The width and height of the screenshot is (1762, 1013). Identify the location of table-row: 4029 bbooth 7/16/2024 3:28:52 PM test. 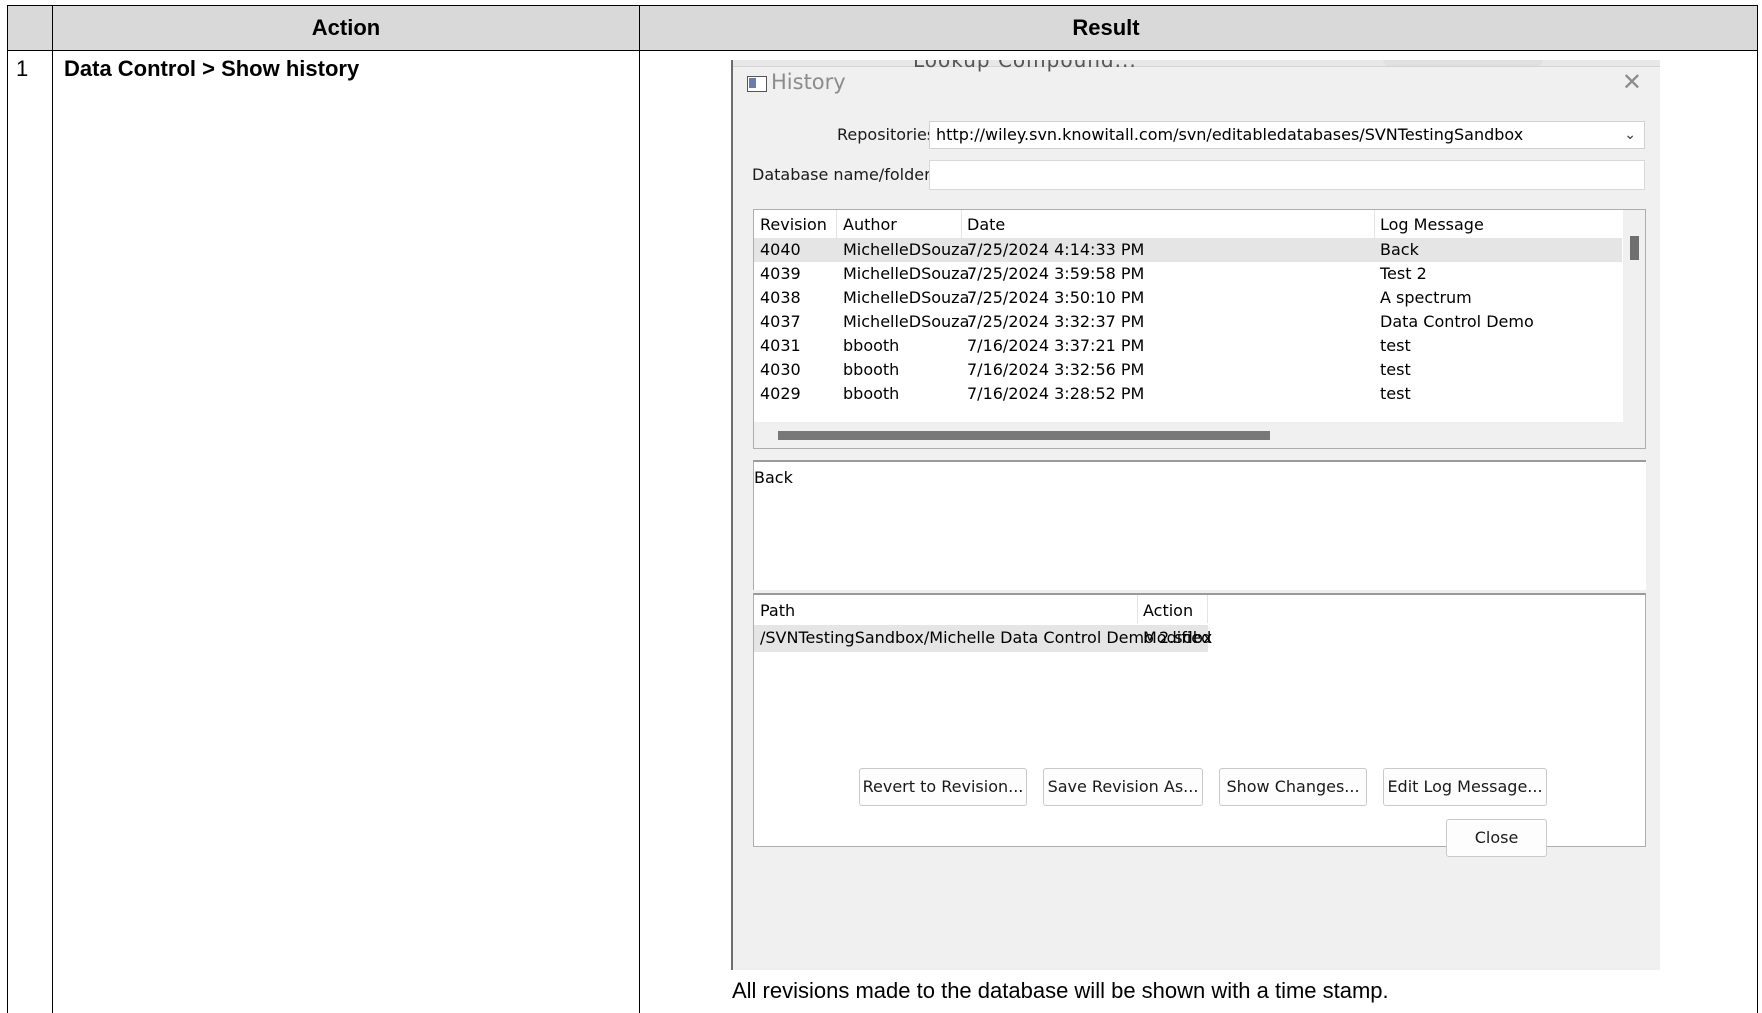
(1188, 394).